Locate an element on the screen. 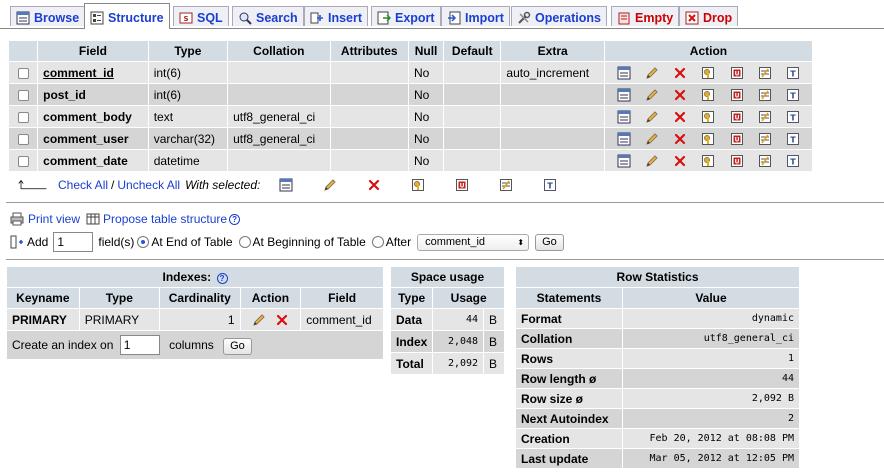 The height and width of the screenshot is (475, 884). tab-export: Export is located at coordinates (406, 16).